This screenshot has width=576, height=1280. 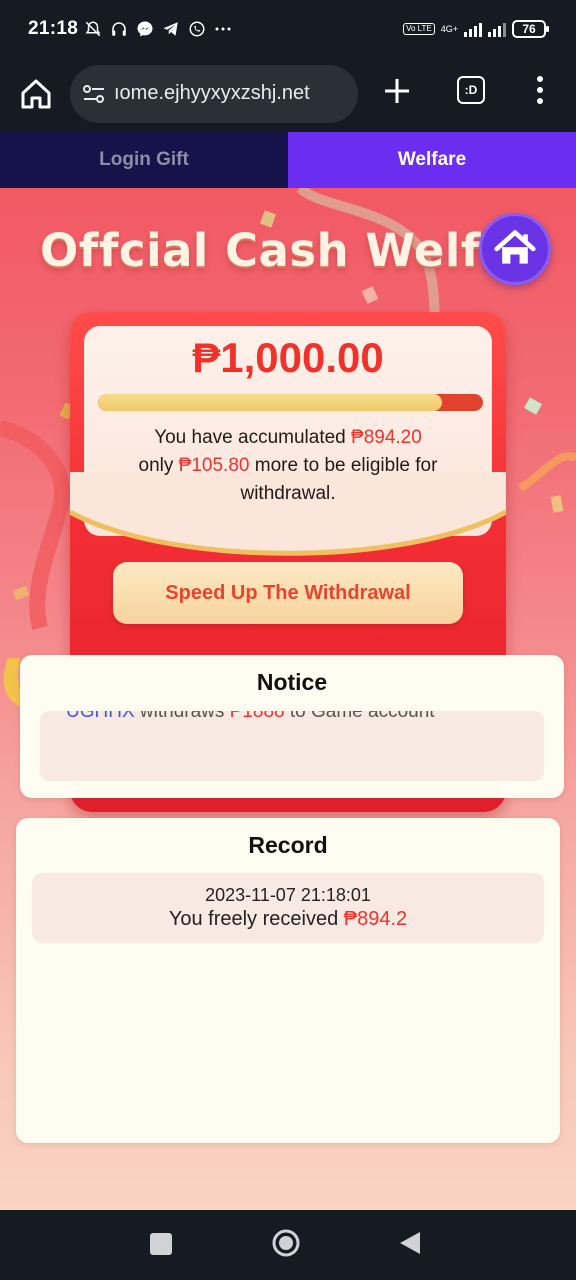 I want to click on record-label: You freely received, so click(x=256, y=919).